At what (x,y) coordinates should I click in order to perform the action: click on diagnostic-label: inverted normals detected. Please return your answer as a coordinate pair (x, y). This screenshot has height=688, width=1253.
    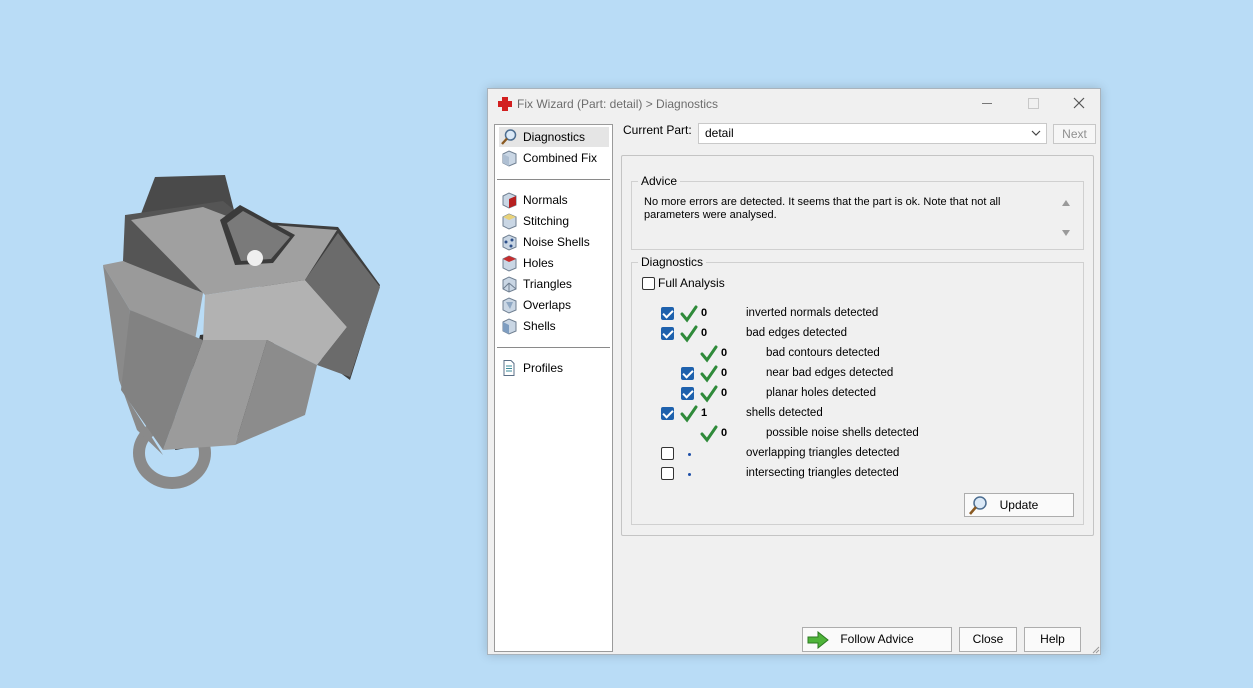
    Looking at the image, I should click on (812, 313).